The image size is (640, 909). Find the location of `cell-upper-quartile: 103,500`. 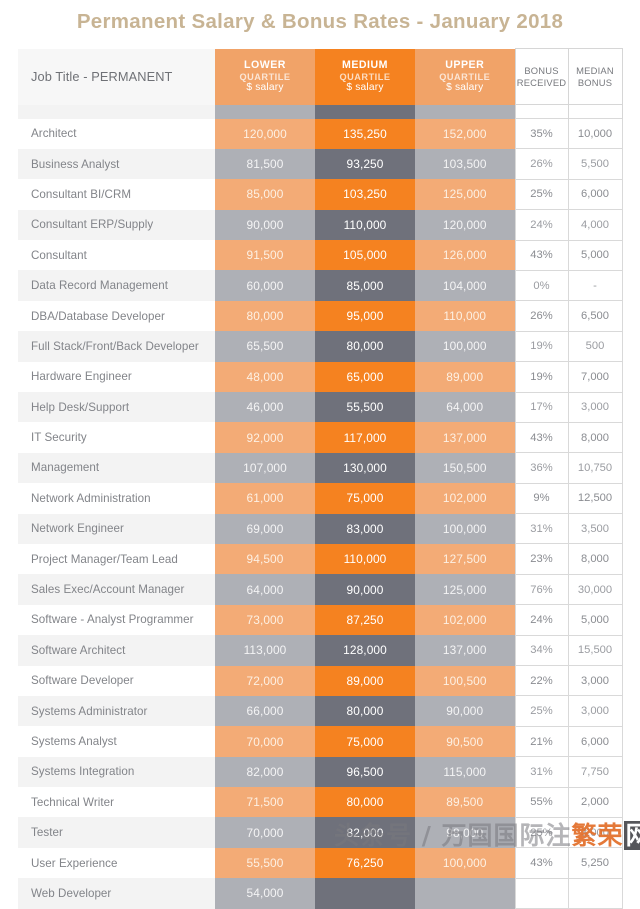

cell-upper-quartile: 103,500 is located at coordinates (465, 164).